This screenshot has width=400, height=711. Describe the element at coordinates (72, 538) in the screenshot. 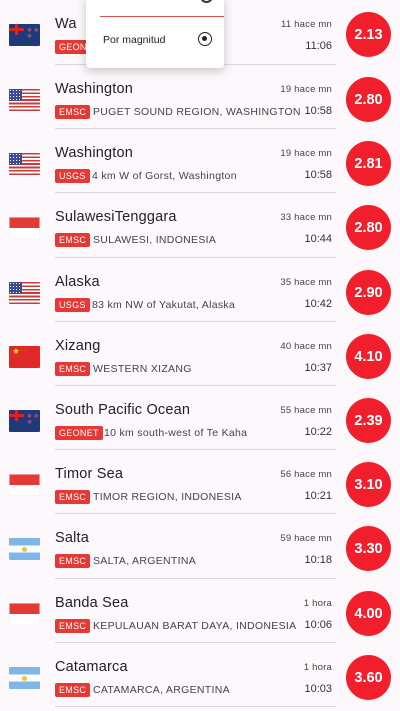

I see `place-name: Salta` at that location.